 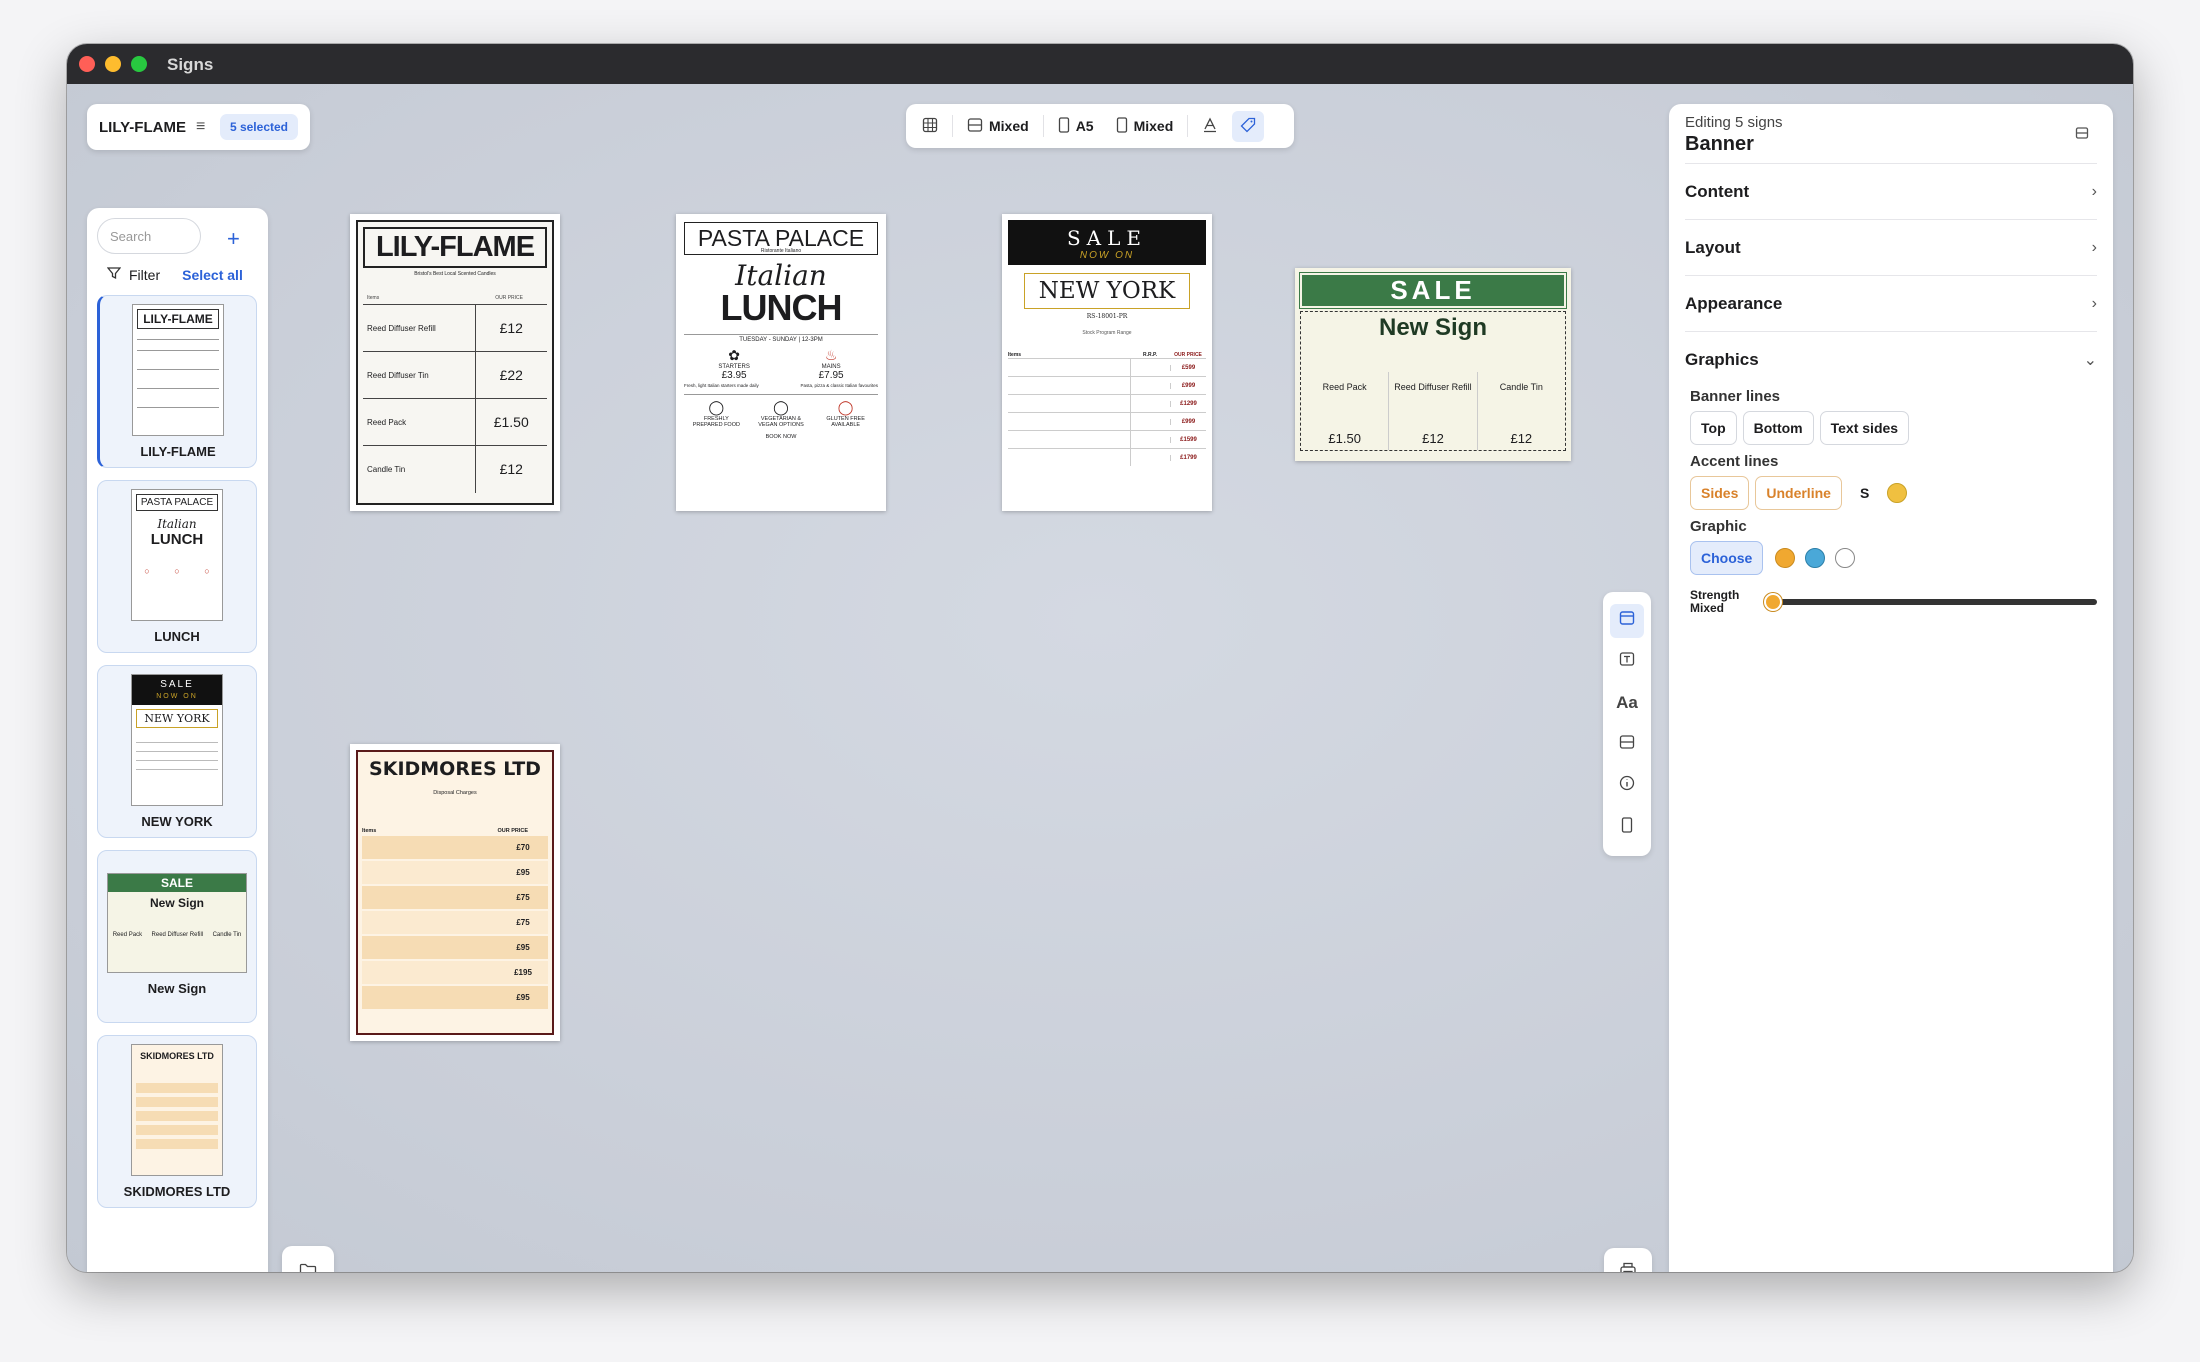 What do you see at coordinates (845, 407) in the screenshot?
I see `gluten-icon: ◯` at bounding box center [845, 407].